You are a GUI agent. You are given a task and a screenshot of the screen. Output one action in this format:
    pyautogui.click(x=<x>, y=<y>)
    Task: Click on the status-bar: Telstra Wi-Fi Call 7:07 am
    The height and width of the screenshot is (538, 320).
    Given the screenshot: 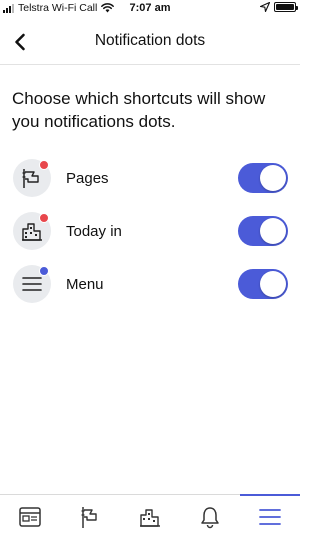 What is the action you would take?
    pyautogui.click(x=150, y=8)
    